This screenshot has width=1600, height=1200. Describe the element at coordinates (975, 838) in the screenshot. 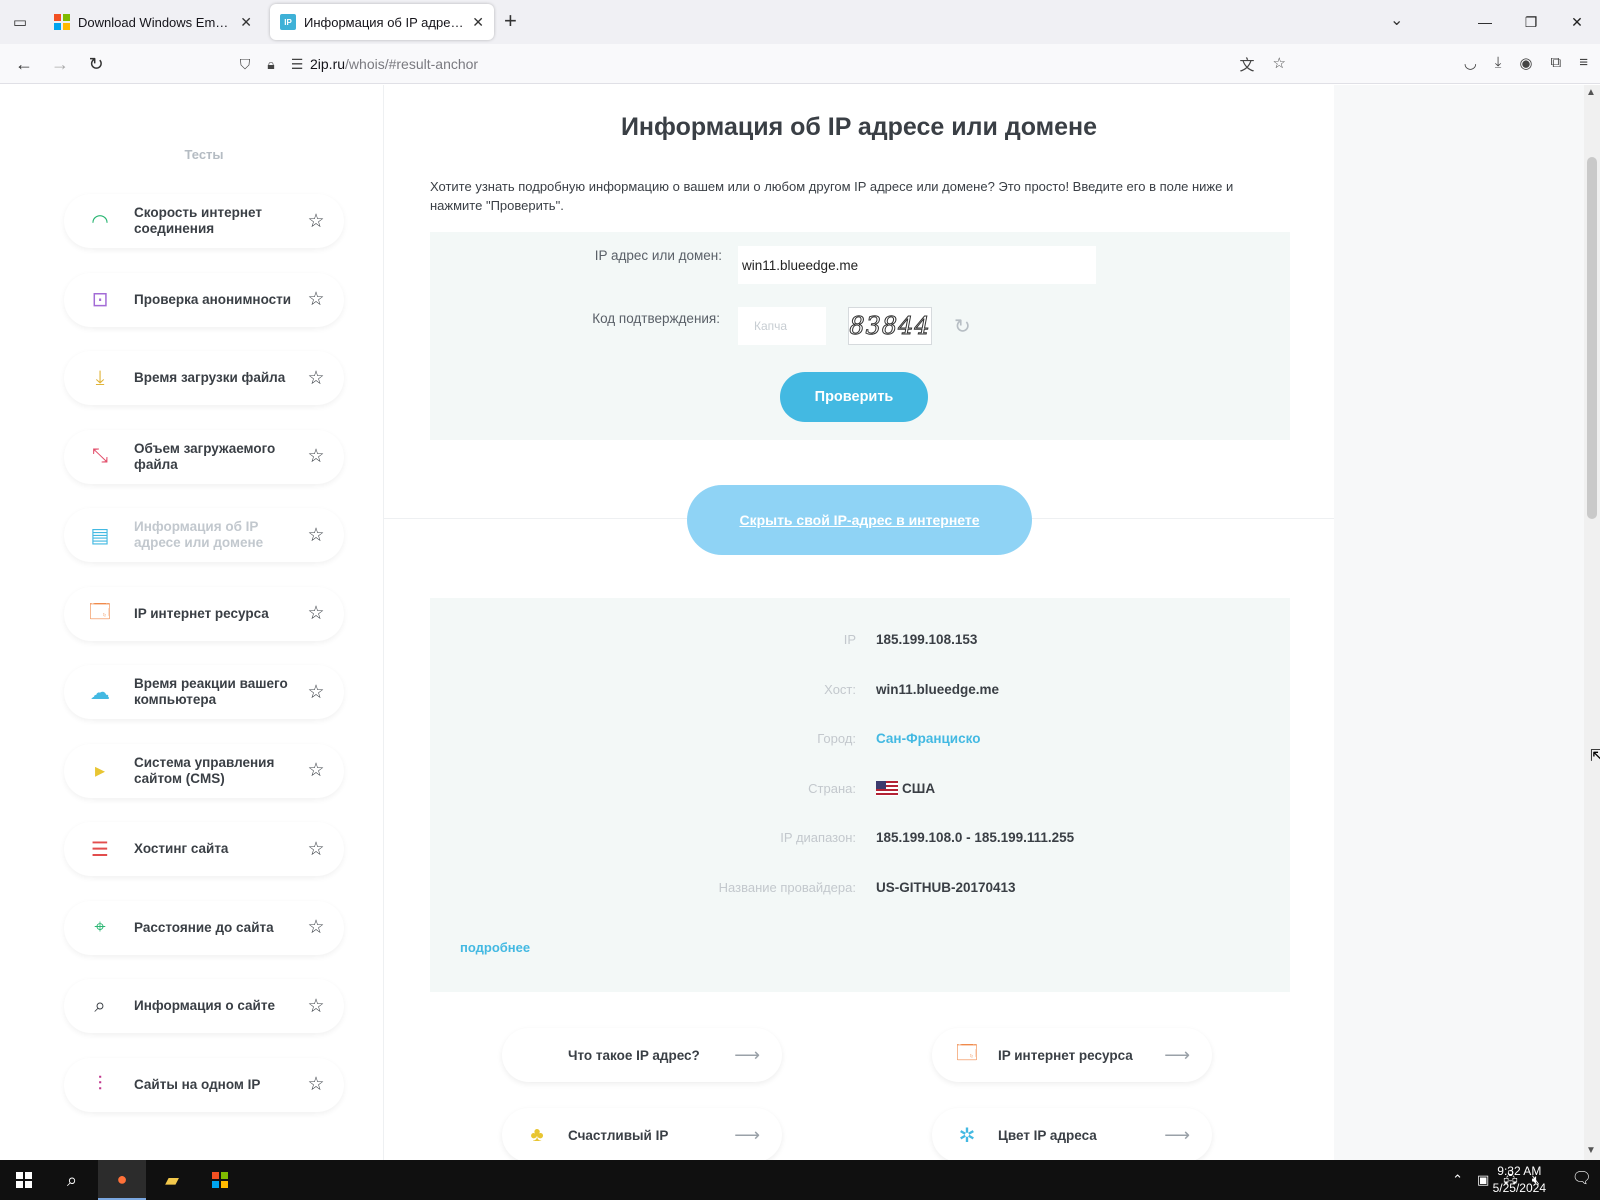

I see `result-value-text: 185.199.108.0 - 185.199.111.255` at that location.